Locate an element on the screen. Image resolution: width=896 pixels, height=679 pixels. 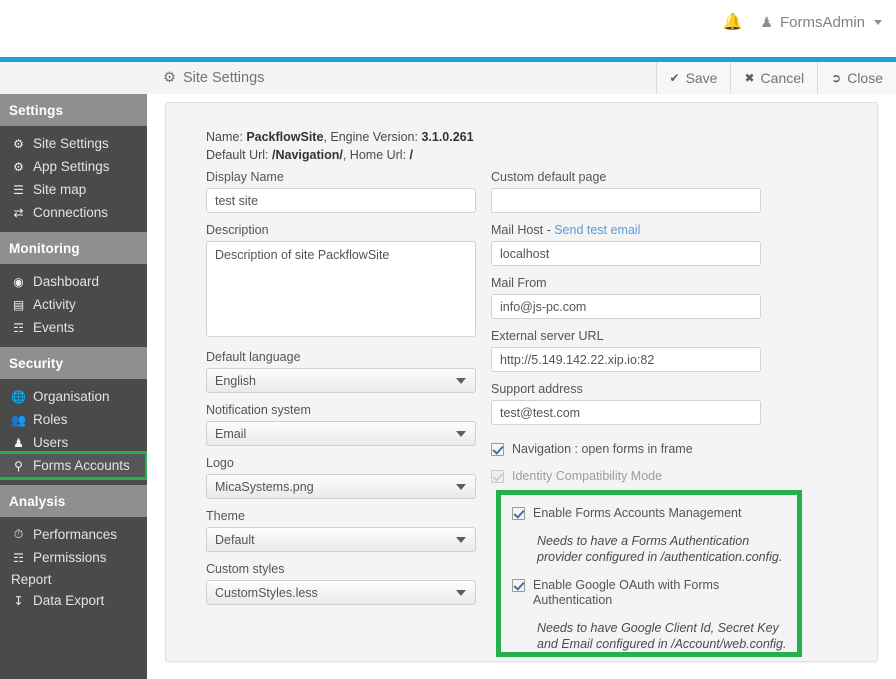
sidebar-item-data-export: ↧ Data Export is located at coordinates (73, 600).